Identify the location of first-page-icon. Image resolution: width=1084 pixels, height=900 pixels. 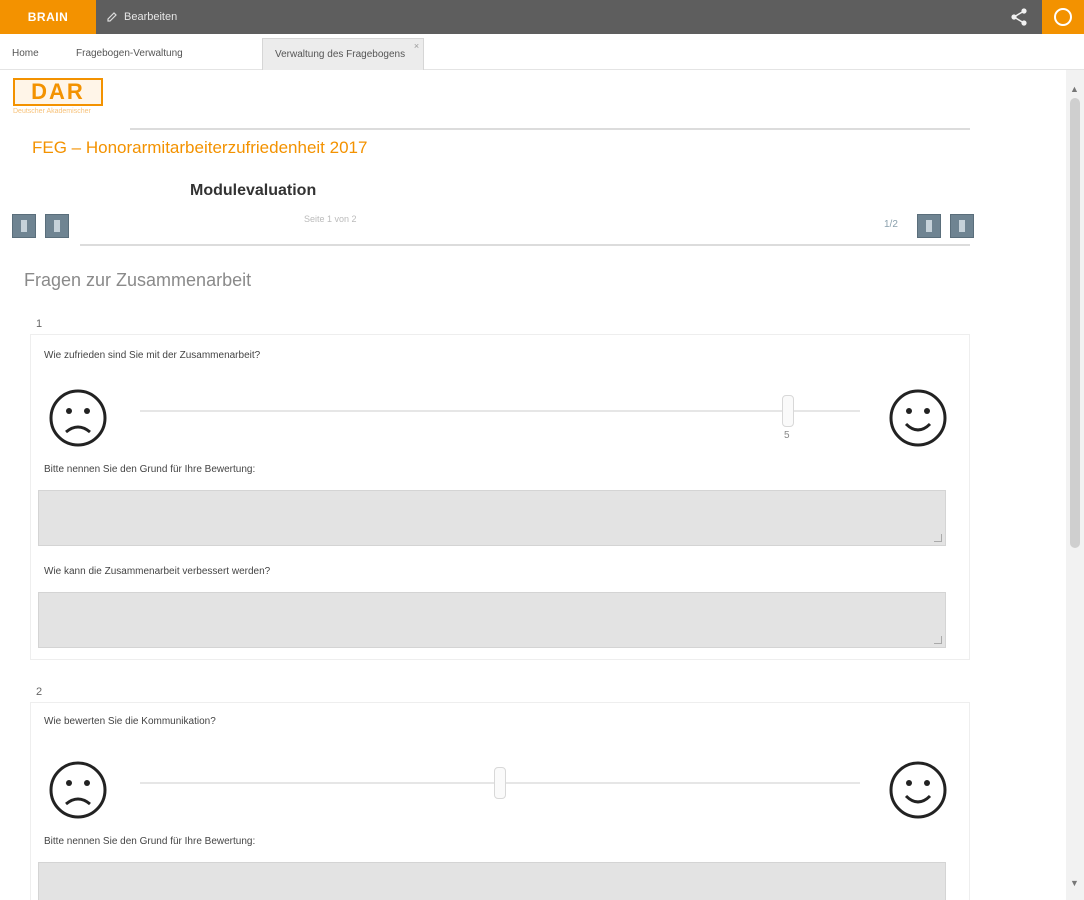
(24, 226).